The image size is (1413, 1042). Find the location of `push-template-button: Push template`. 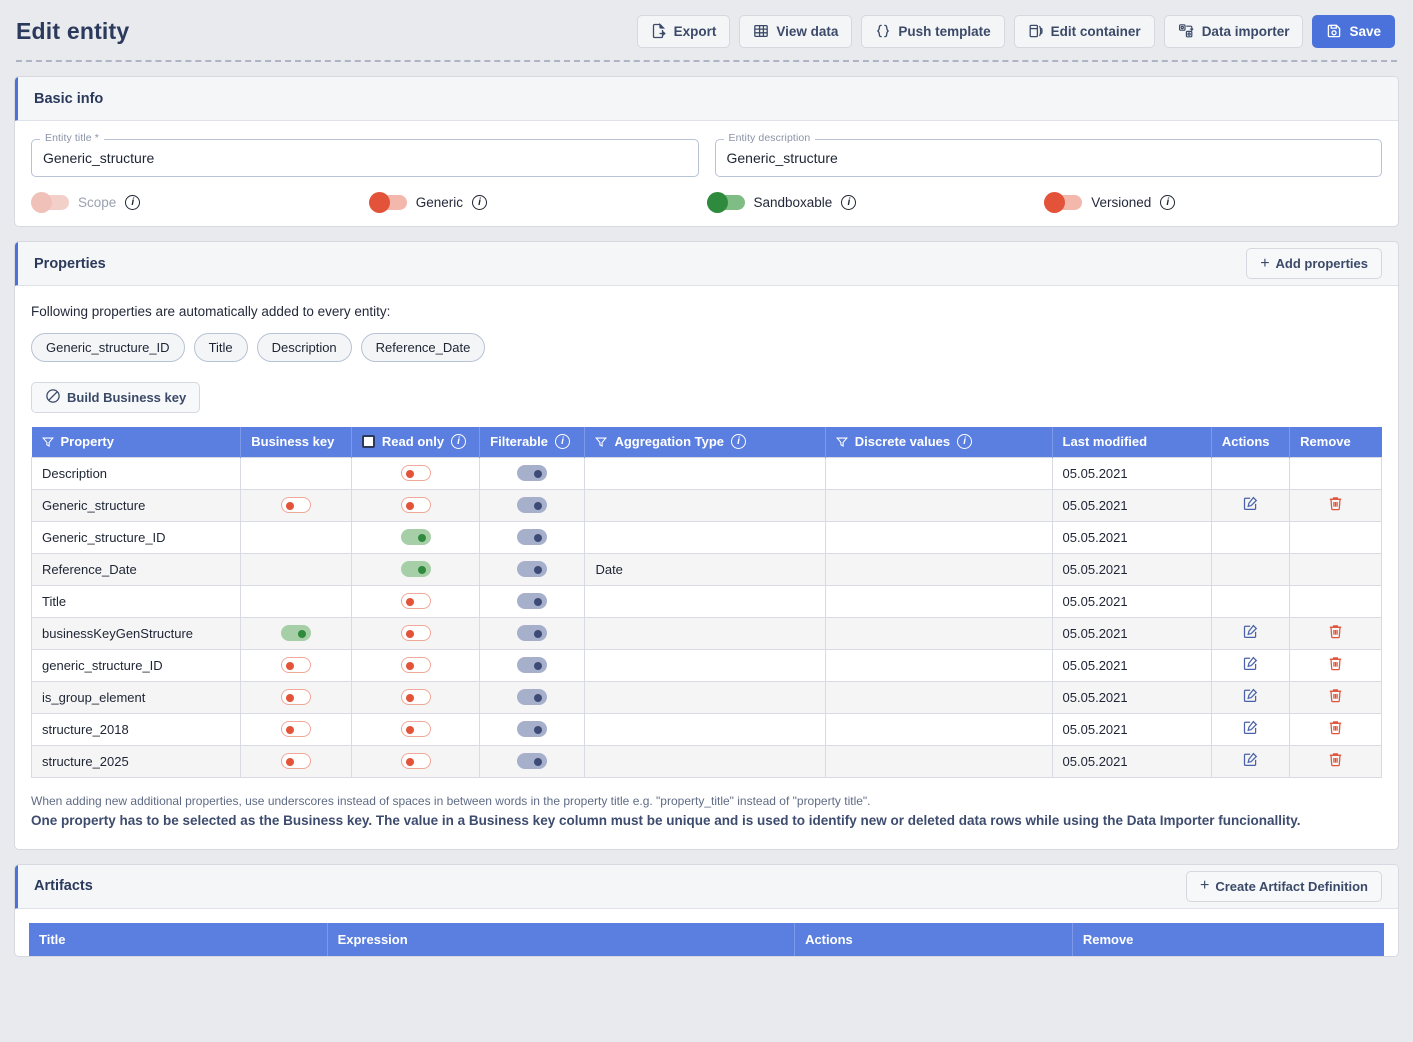

push-template-button: Push template is located at coordinates (933, 31).